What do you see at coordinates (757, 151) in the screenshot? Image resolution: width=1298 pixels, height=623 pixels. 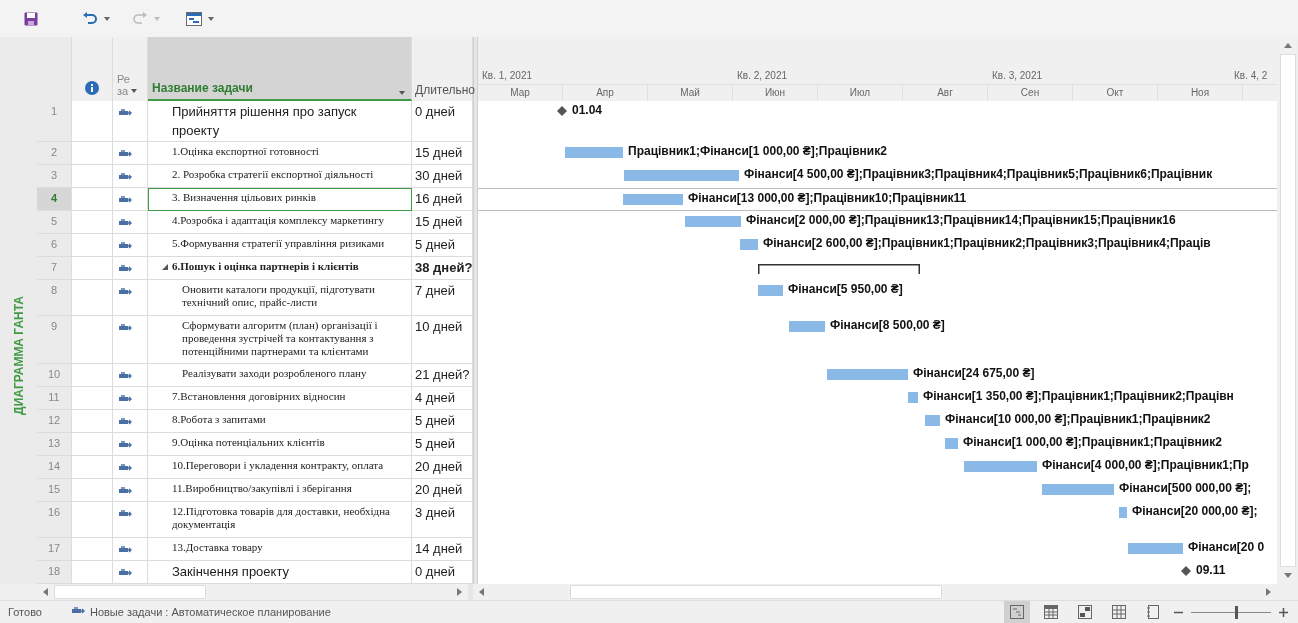 I see `bar-label: Працівник1;Фінанси[1 000,00 ₴];Працівник2` at bounding box center [757, 151].